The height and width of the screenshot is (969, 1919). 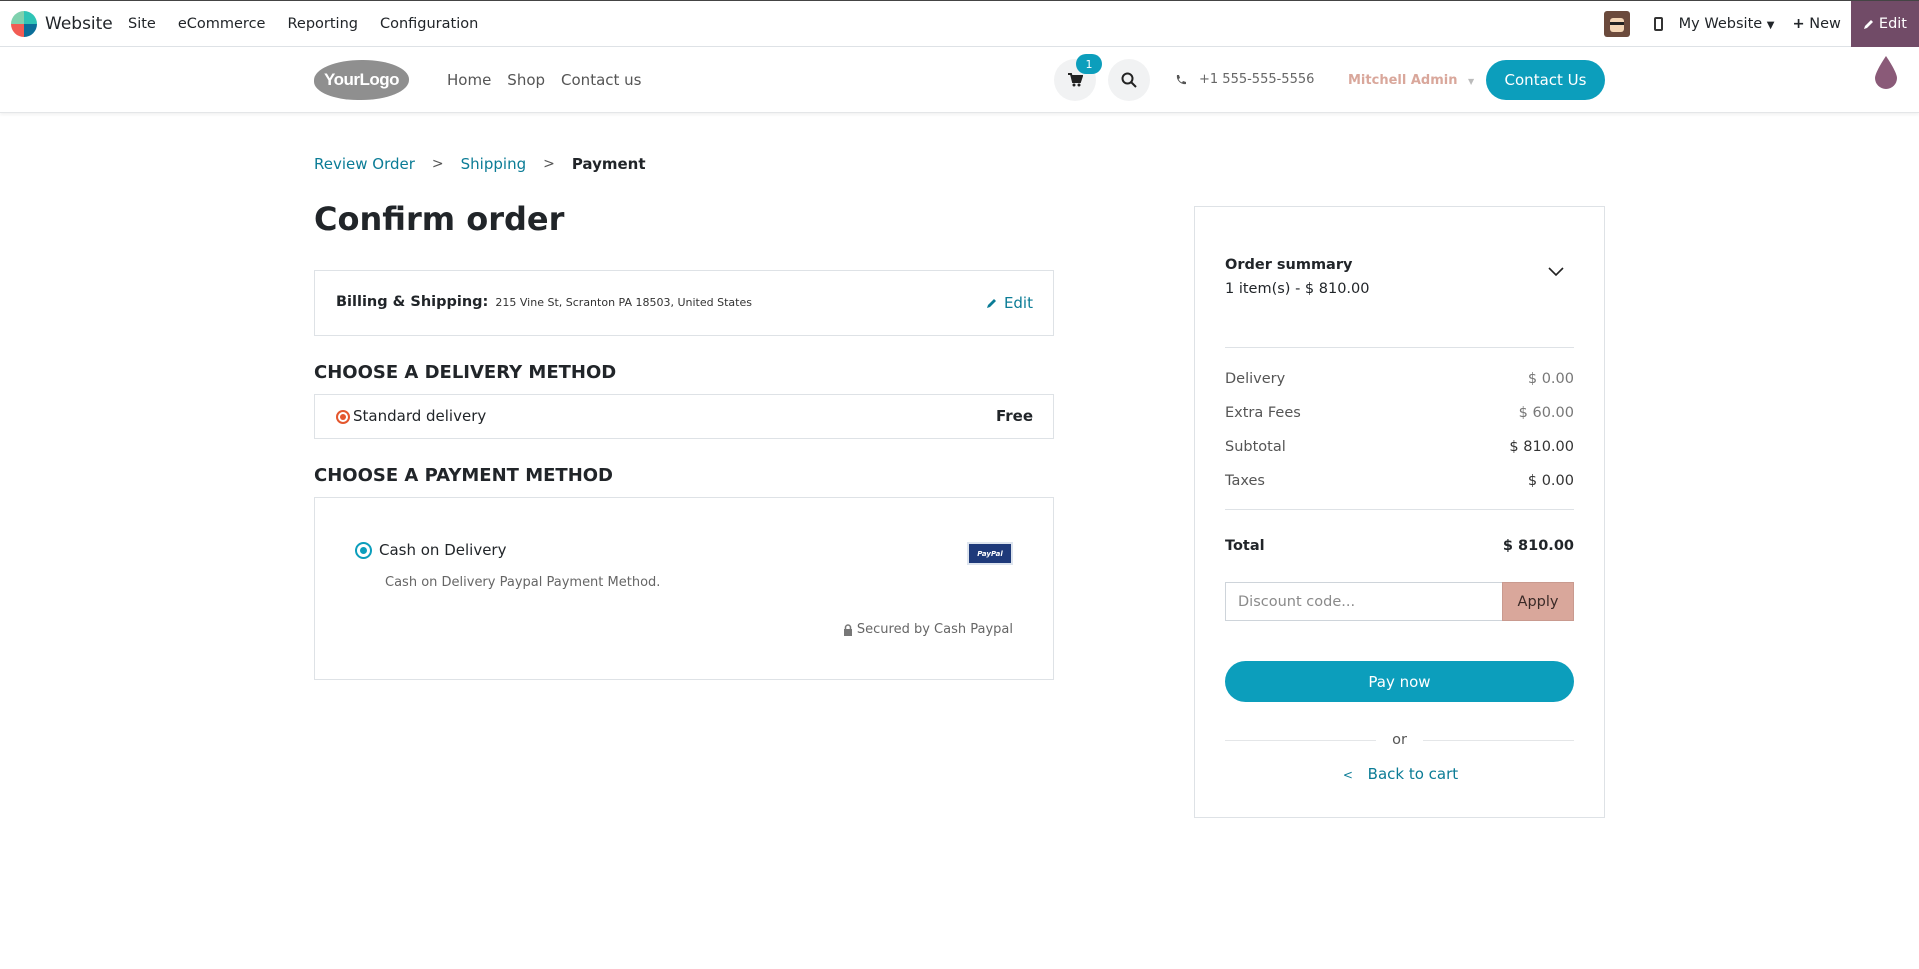 What do you see at coordinates (1297, 289) in the screenshot?
I see `order-summary-items: 1 item(s) - $ 810.00` at bounding box center [1297, 289].